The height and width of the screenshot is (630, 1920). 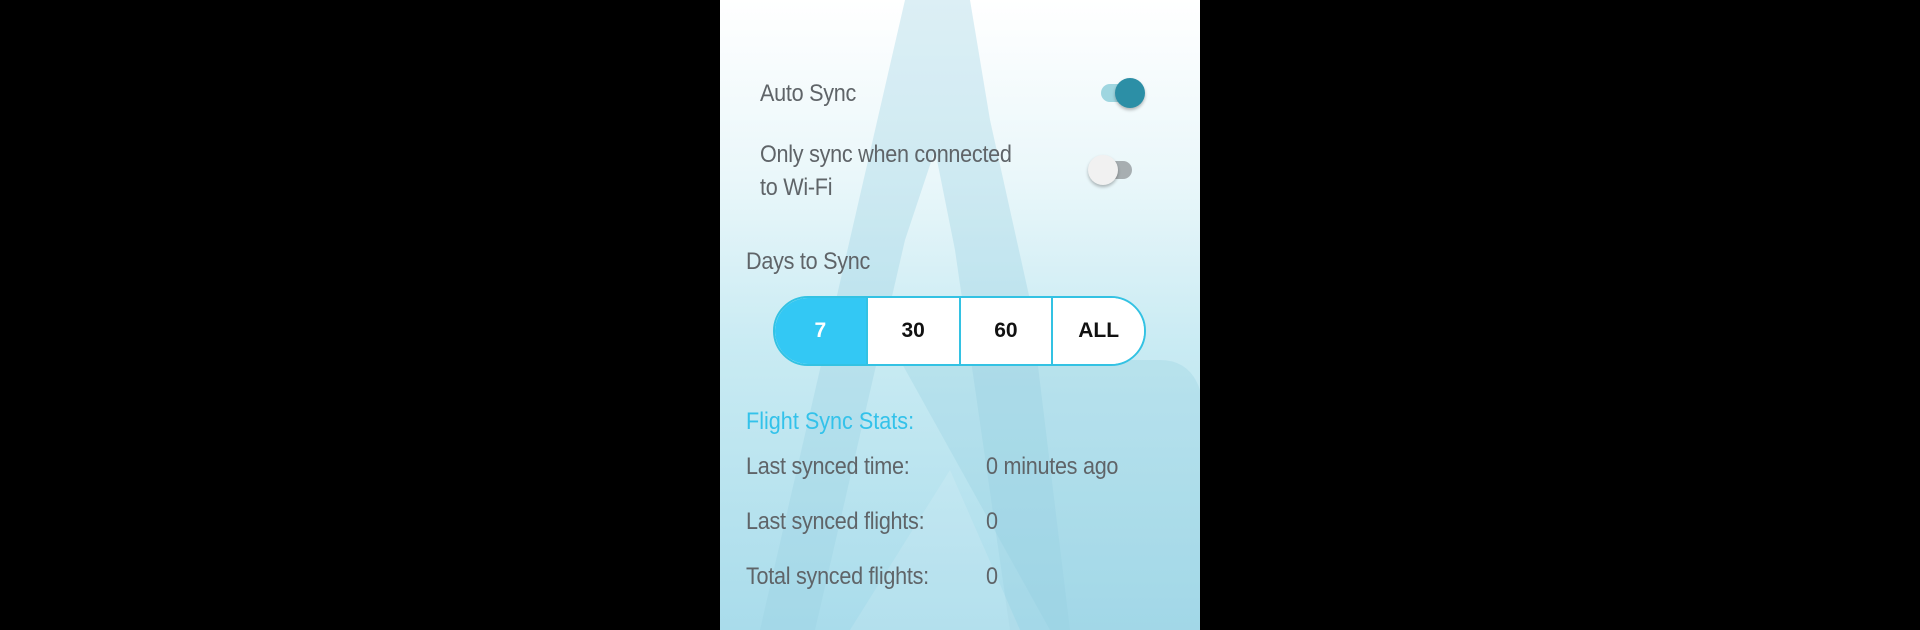 I want to click on days-option-7: 7, so click(x=820, y=331).